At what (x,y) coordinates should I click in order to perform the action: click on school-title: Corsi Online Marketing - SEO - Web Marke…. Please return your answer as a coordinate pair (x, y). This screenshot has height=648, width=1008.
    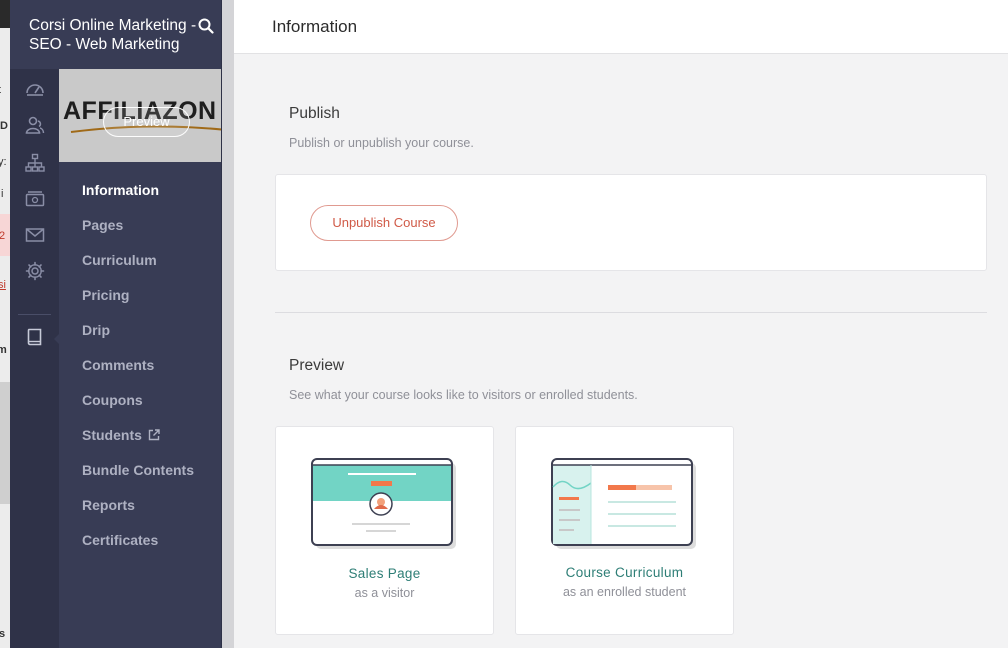
    Looking at the image, I should click on (116, 35).